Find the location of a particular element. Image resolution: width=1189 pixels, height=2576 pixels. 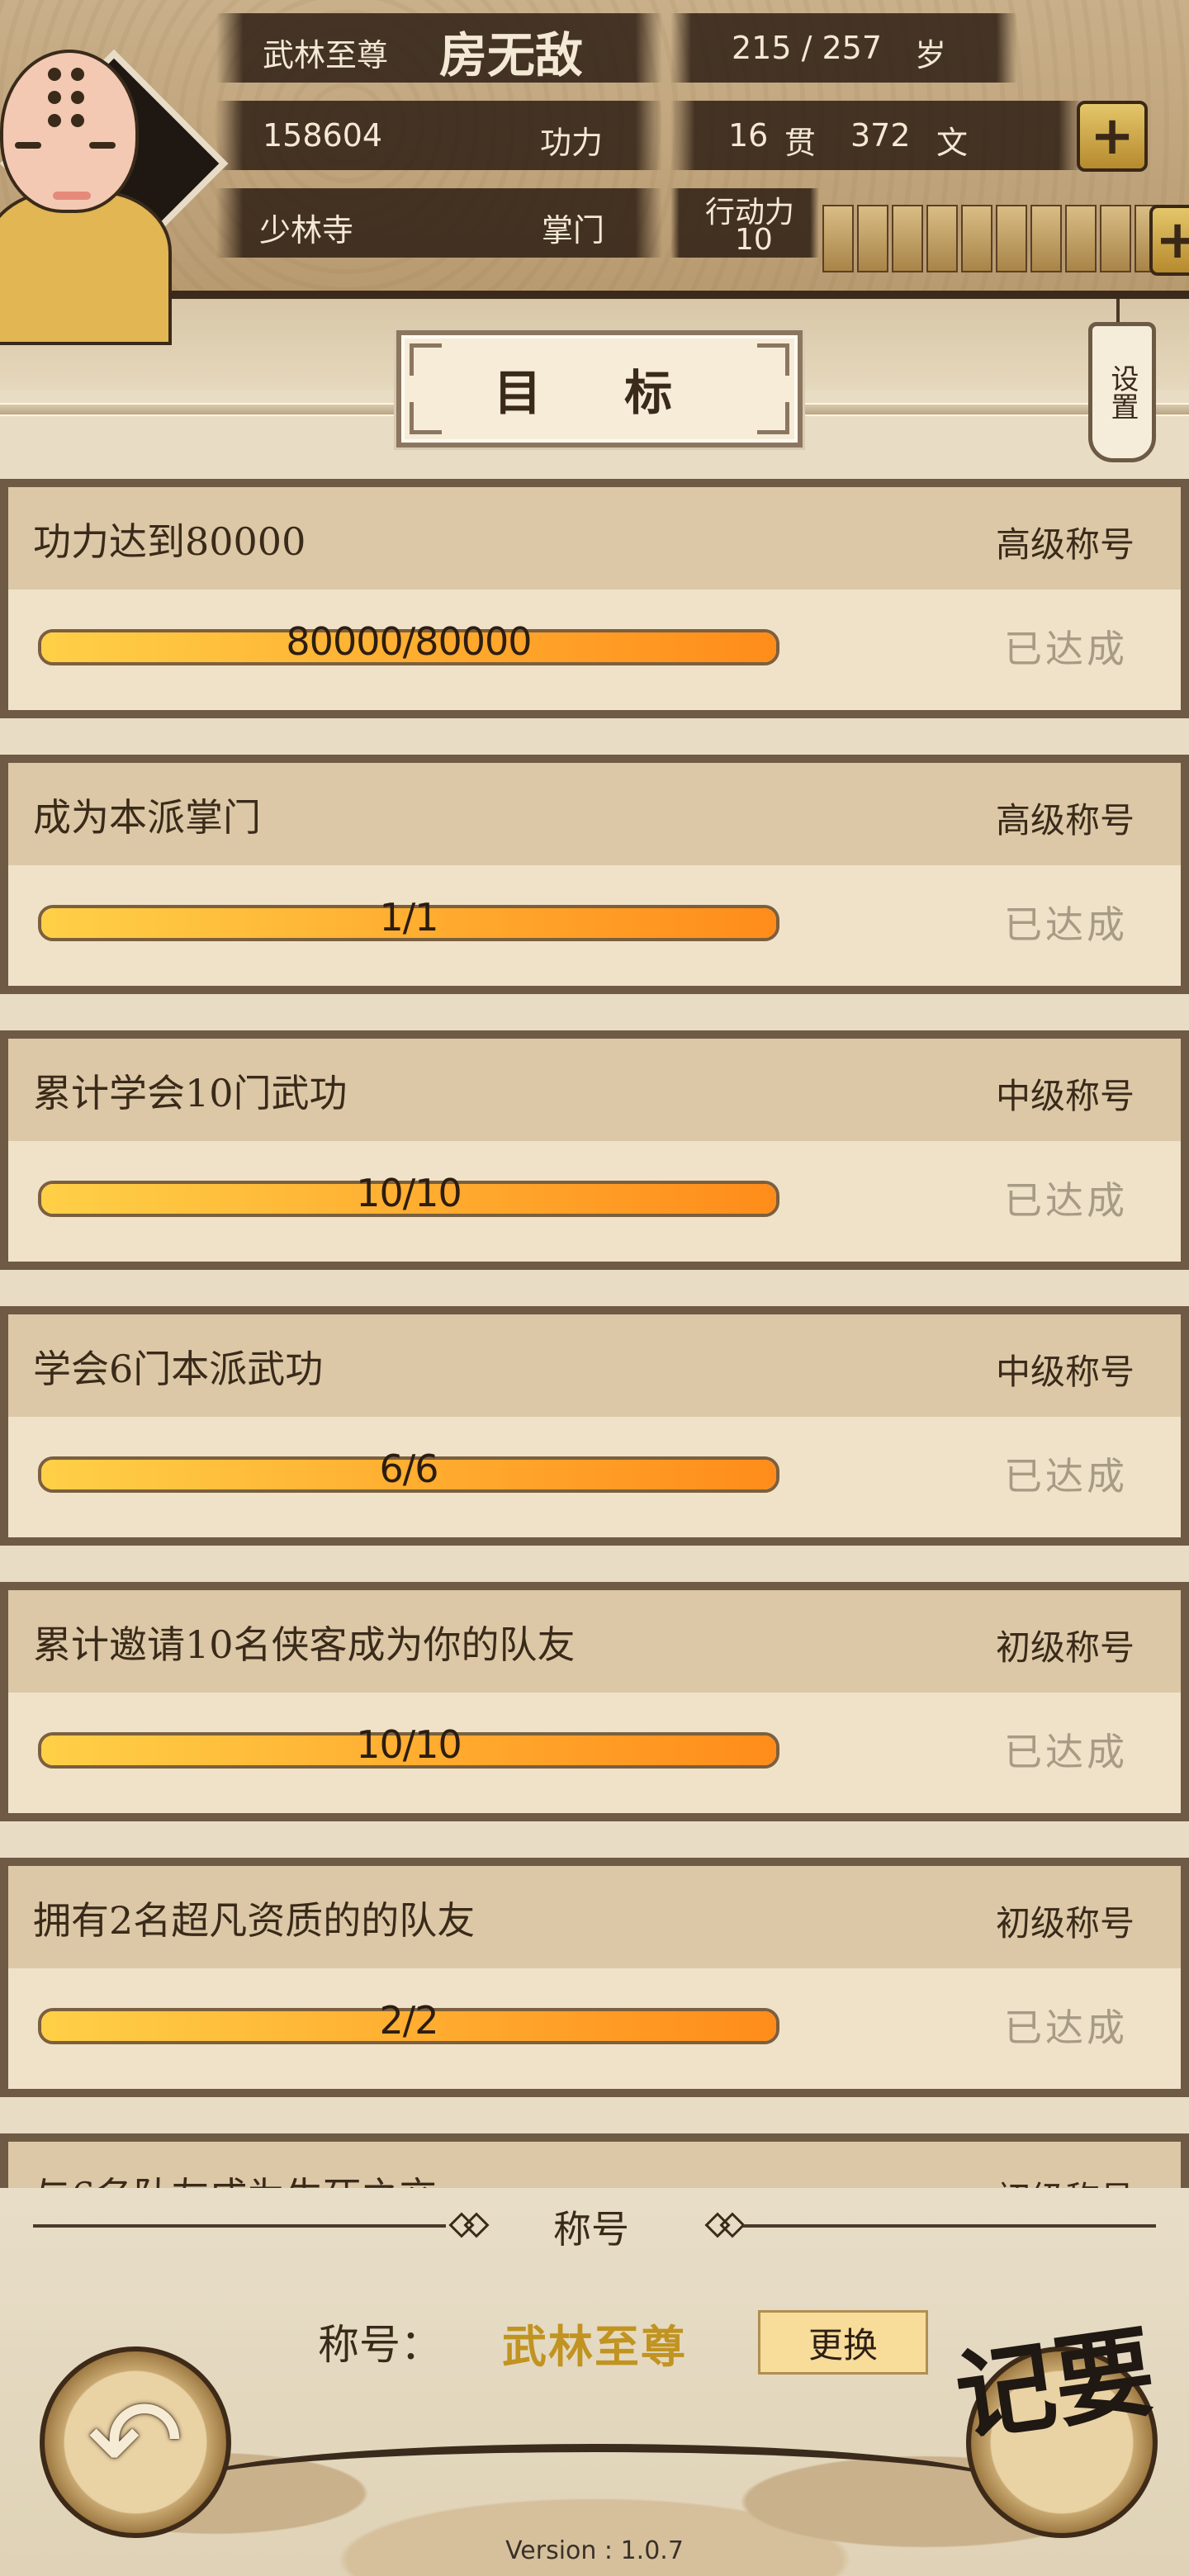

goal-card: 累计学会10门武功 中级称号 10/10 已达成 is located at coordinates (594, 1150).